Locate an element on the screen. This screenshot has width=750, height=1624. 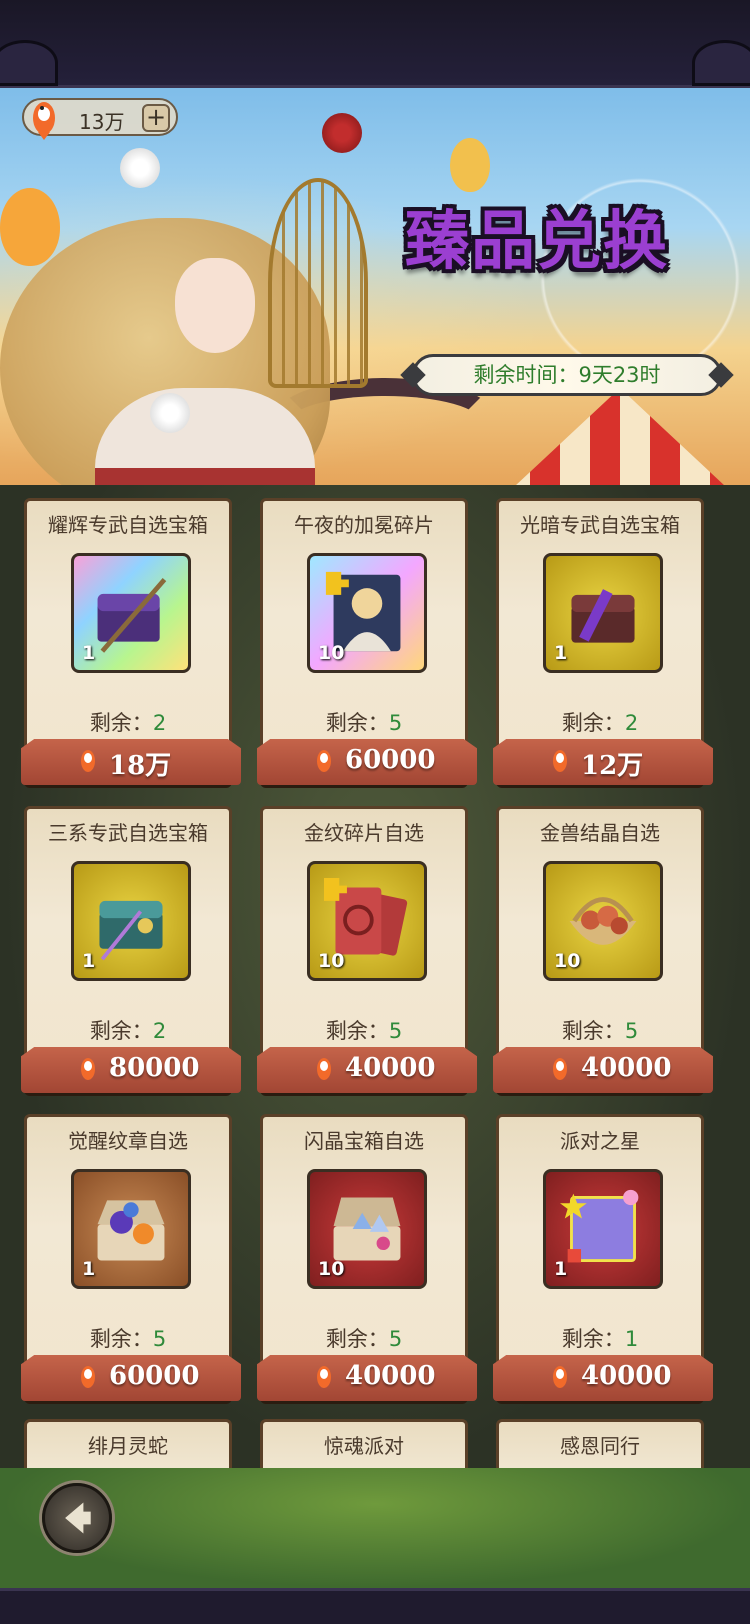
item-price: 18万 is located at coordinates (140, 766).